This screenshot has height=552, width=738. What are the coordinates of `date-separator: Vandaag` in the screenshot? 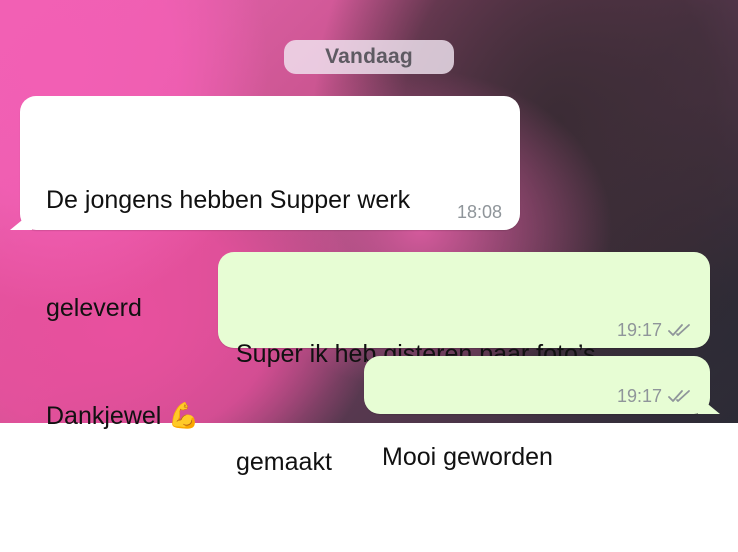 It's located at (369, 57).